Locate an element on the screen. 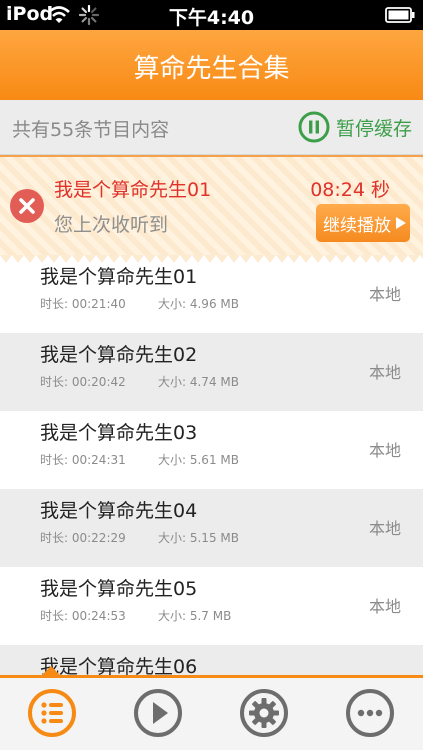 The width and height of the screenshot is (423, 750). more-icon is located at coordinates (370, 713).